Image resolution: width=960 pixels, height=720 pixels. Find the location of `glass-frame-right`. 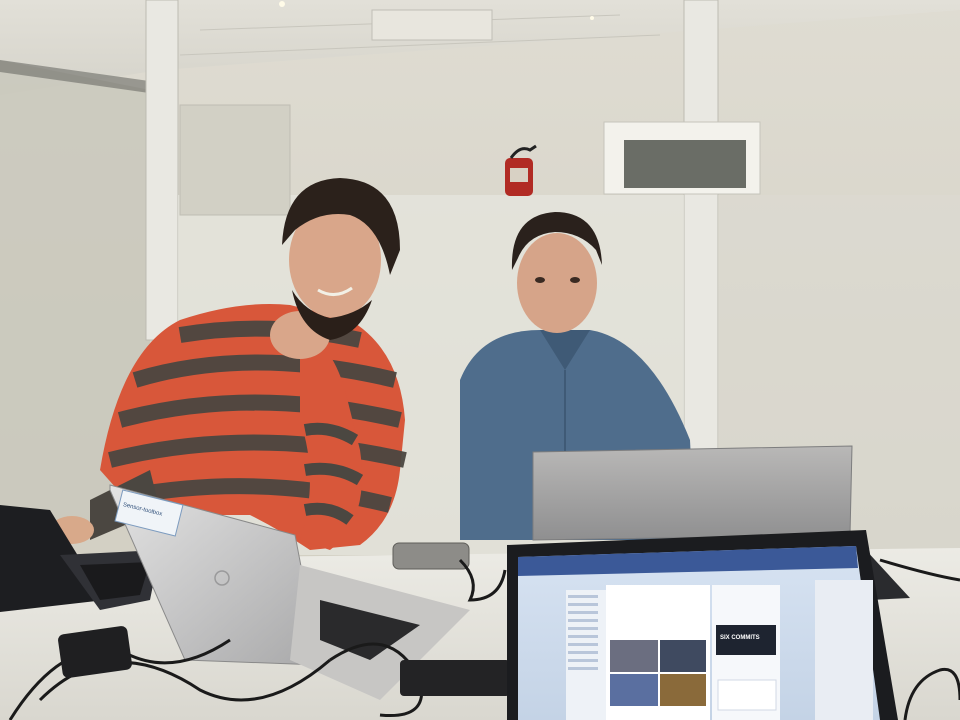

glass-frame-right is located at coordinates (701, 225).